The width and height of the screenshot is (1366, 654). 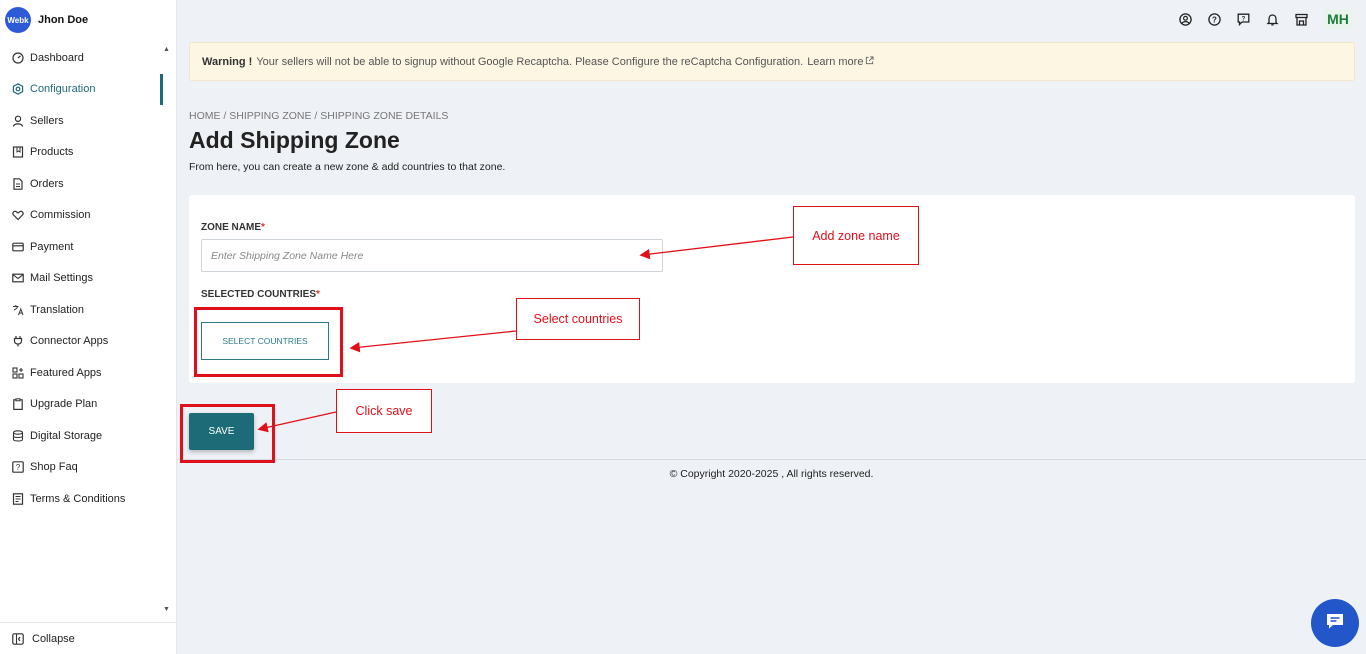 I want to click on sidebar-item-upgrade-plan: Upgrade Plan, so click(x=81, y=405).